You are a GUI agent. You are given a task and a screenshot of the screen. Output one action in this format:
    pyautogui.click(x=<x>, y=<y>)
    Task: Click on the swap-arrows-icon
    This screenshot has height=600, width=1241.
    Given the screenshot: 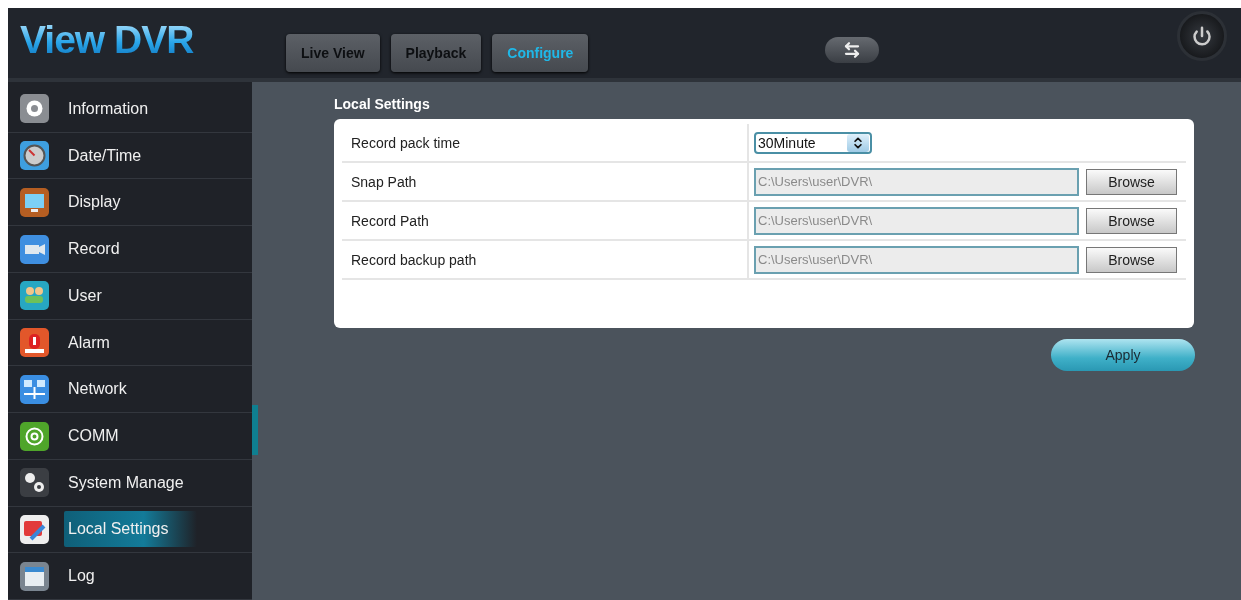 What is the action you would take?
    pyautogui.click(x=852, y=50)
    